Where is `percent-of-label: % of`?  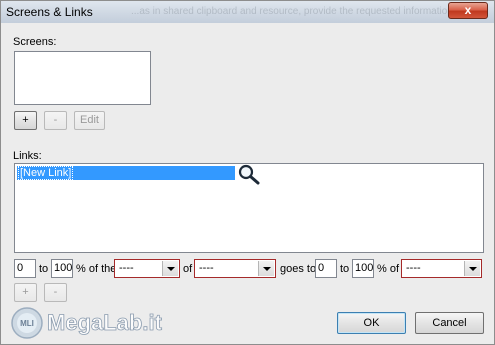 percent-of-label: % of is located at coordinates (388, 269).